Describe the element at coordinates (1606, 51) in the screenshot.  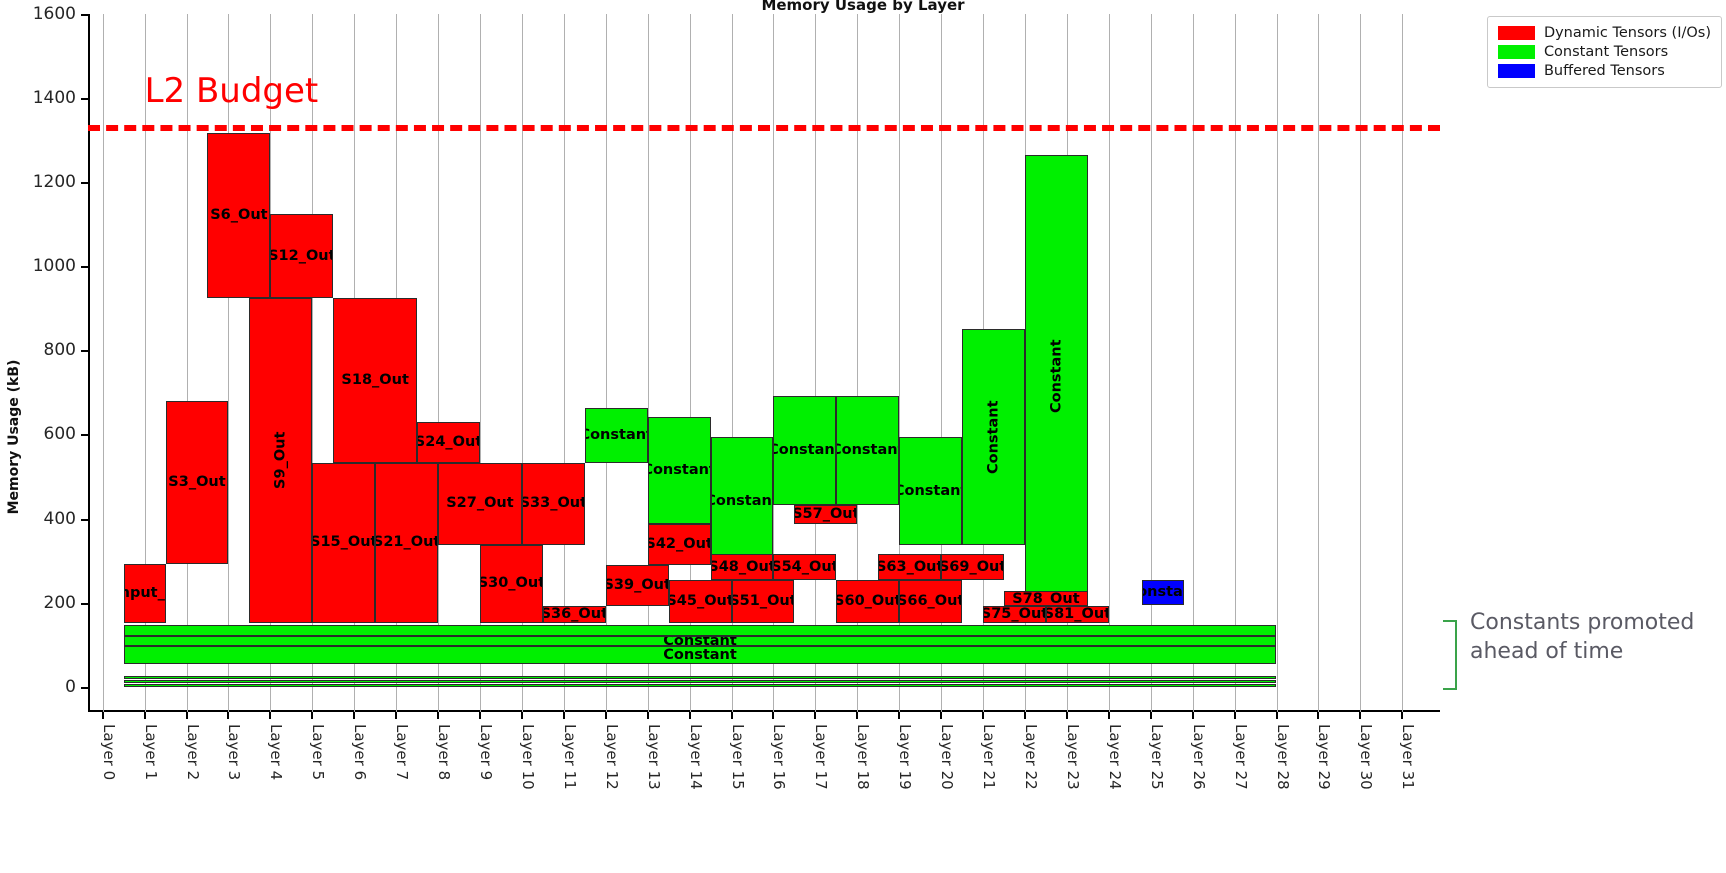
I see `legend-label: Constant Tensors` at that location.